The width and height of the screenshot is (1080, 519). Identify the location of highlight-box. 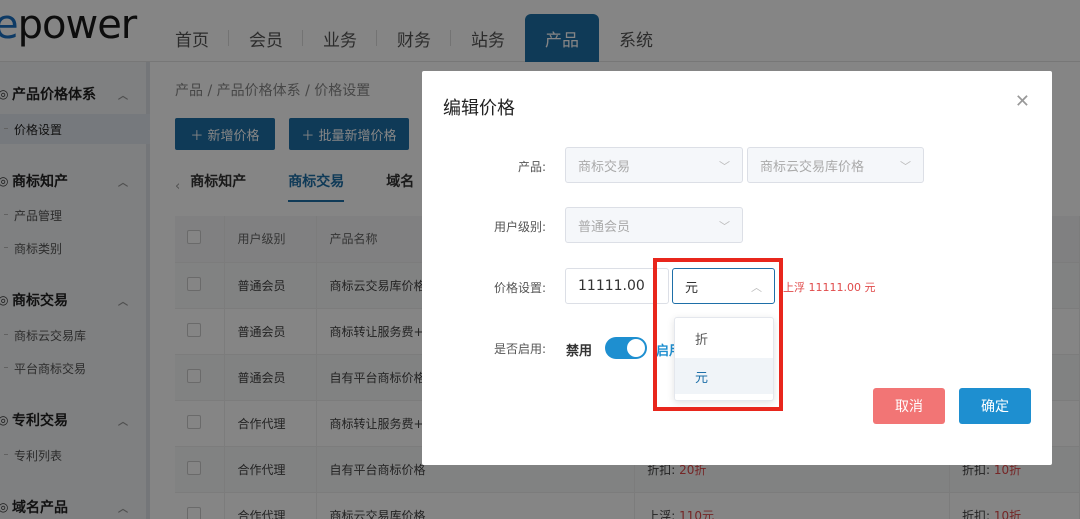
(718, 334).